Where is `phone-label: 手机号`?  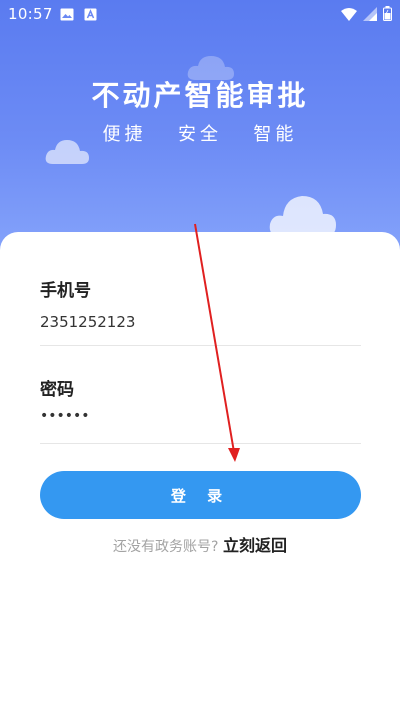 phone-label: 手机号 is located at coordinates (65, 291).